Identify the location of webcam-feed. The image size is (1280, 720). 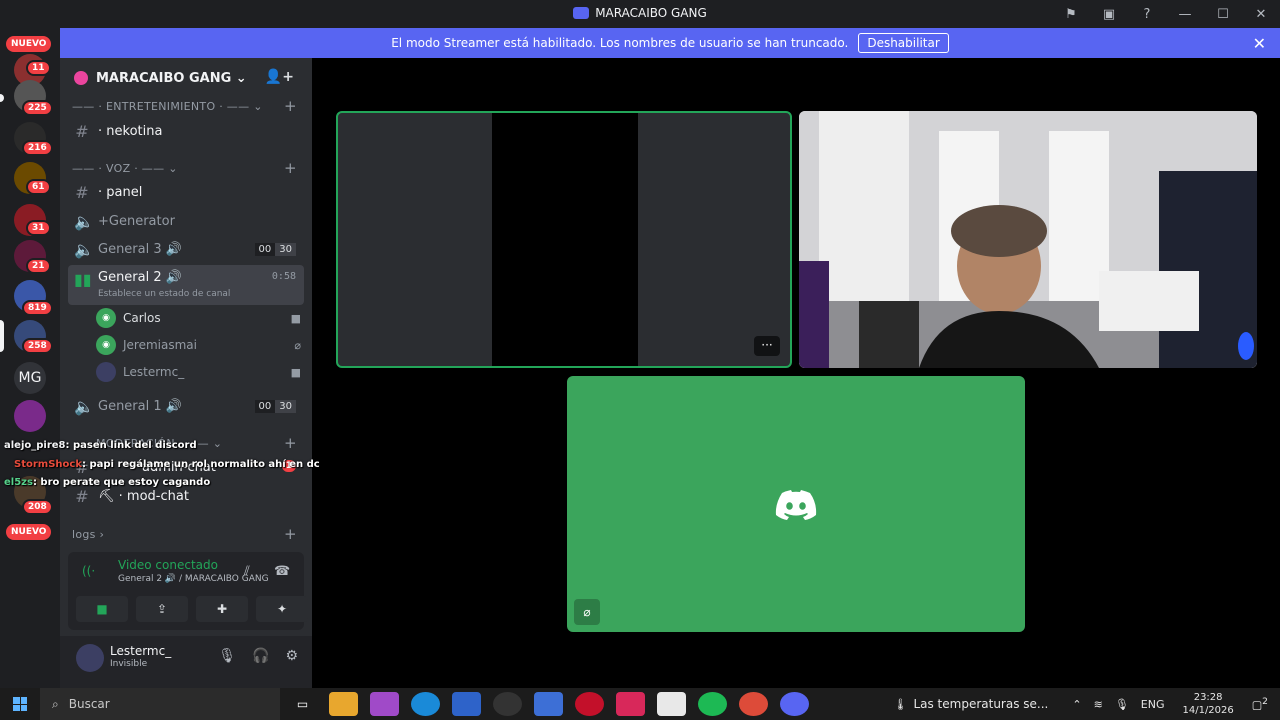
(1028, 239).